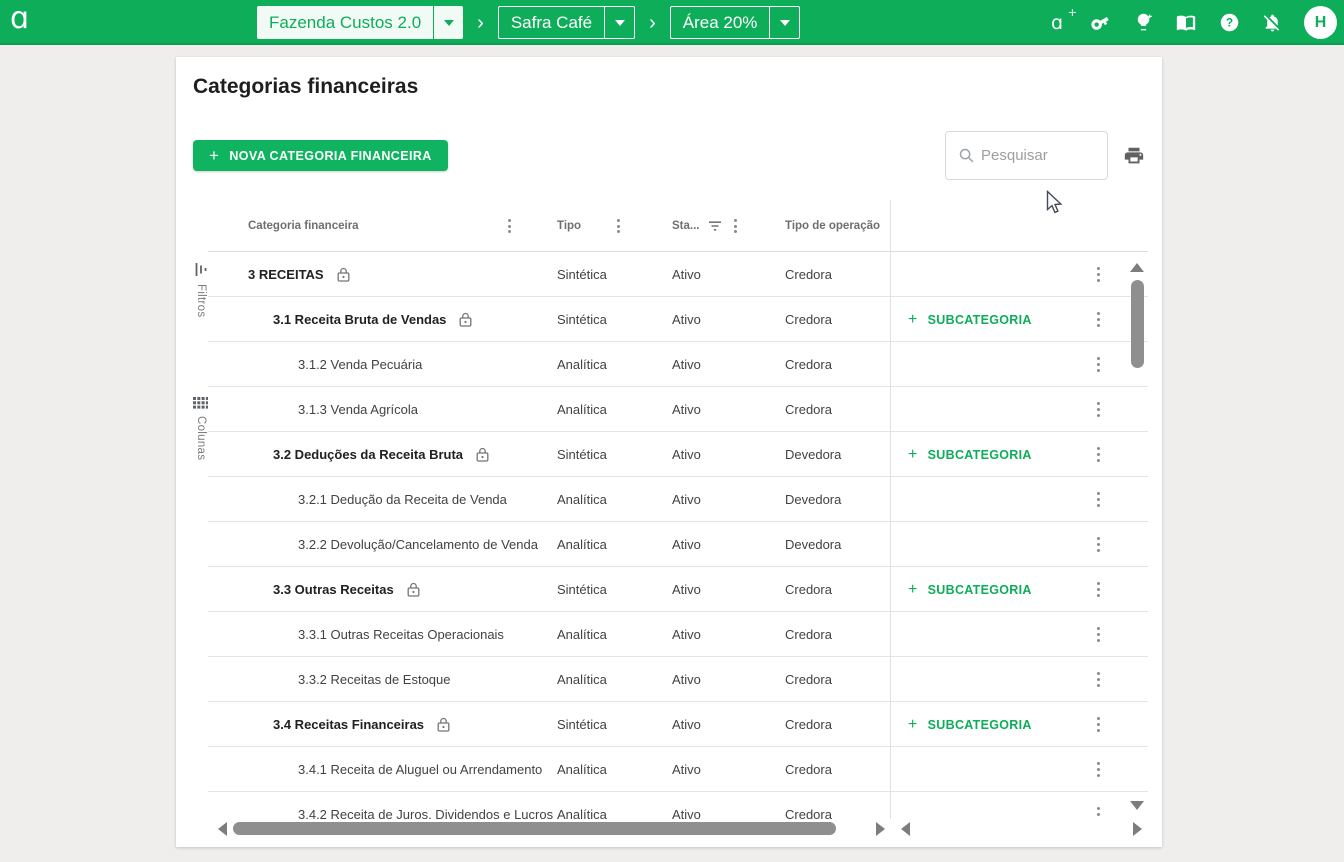  What do you see at coordinates (303, 226) in the screenshot?
I see `column-header-category: Categoria financeira` at bounding box center [303, 226].